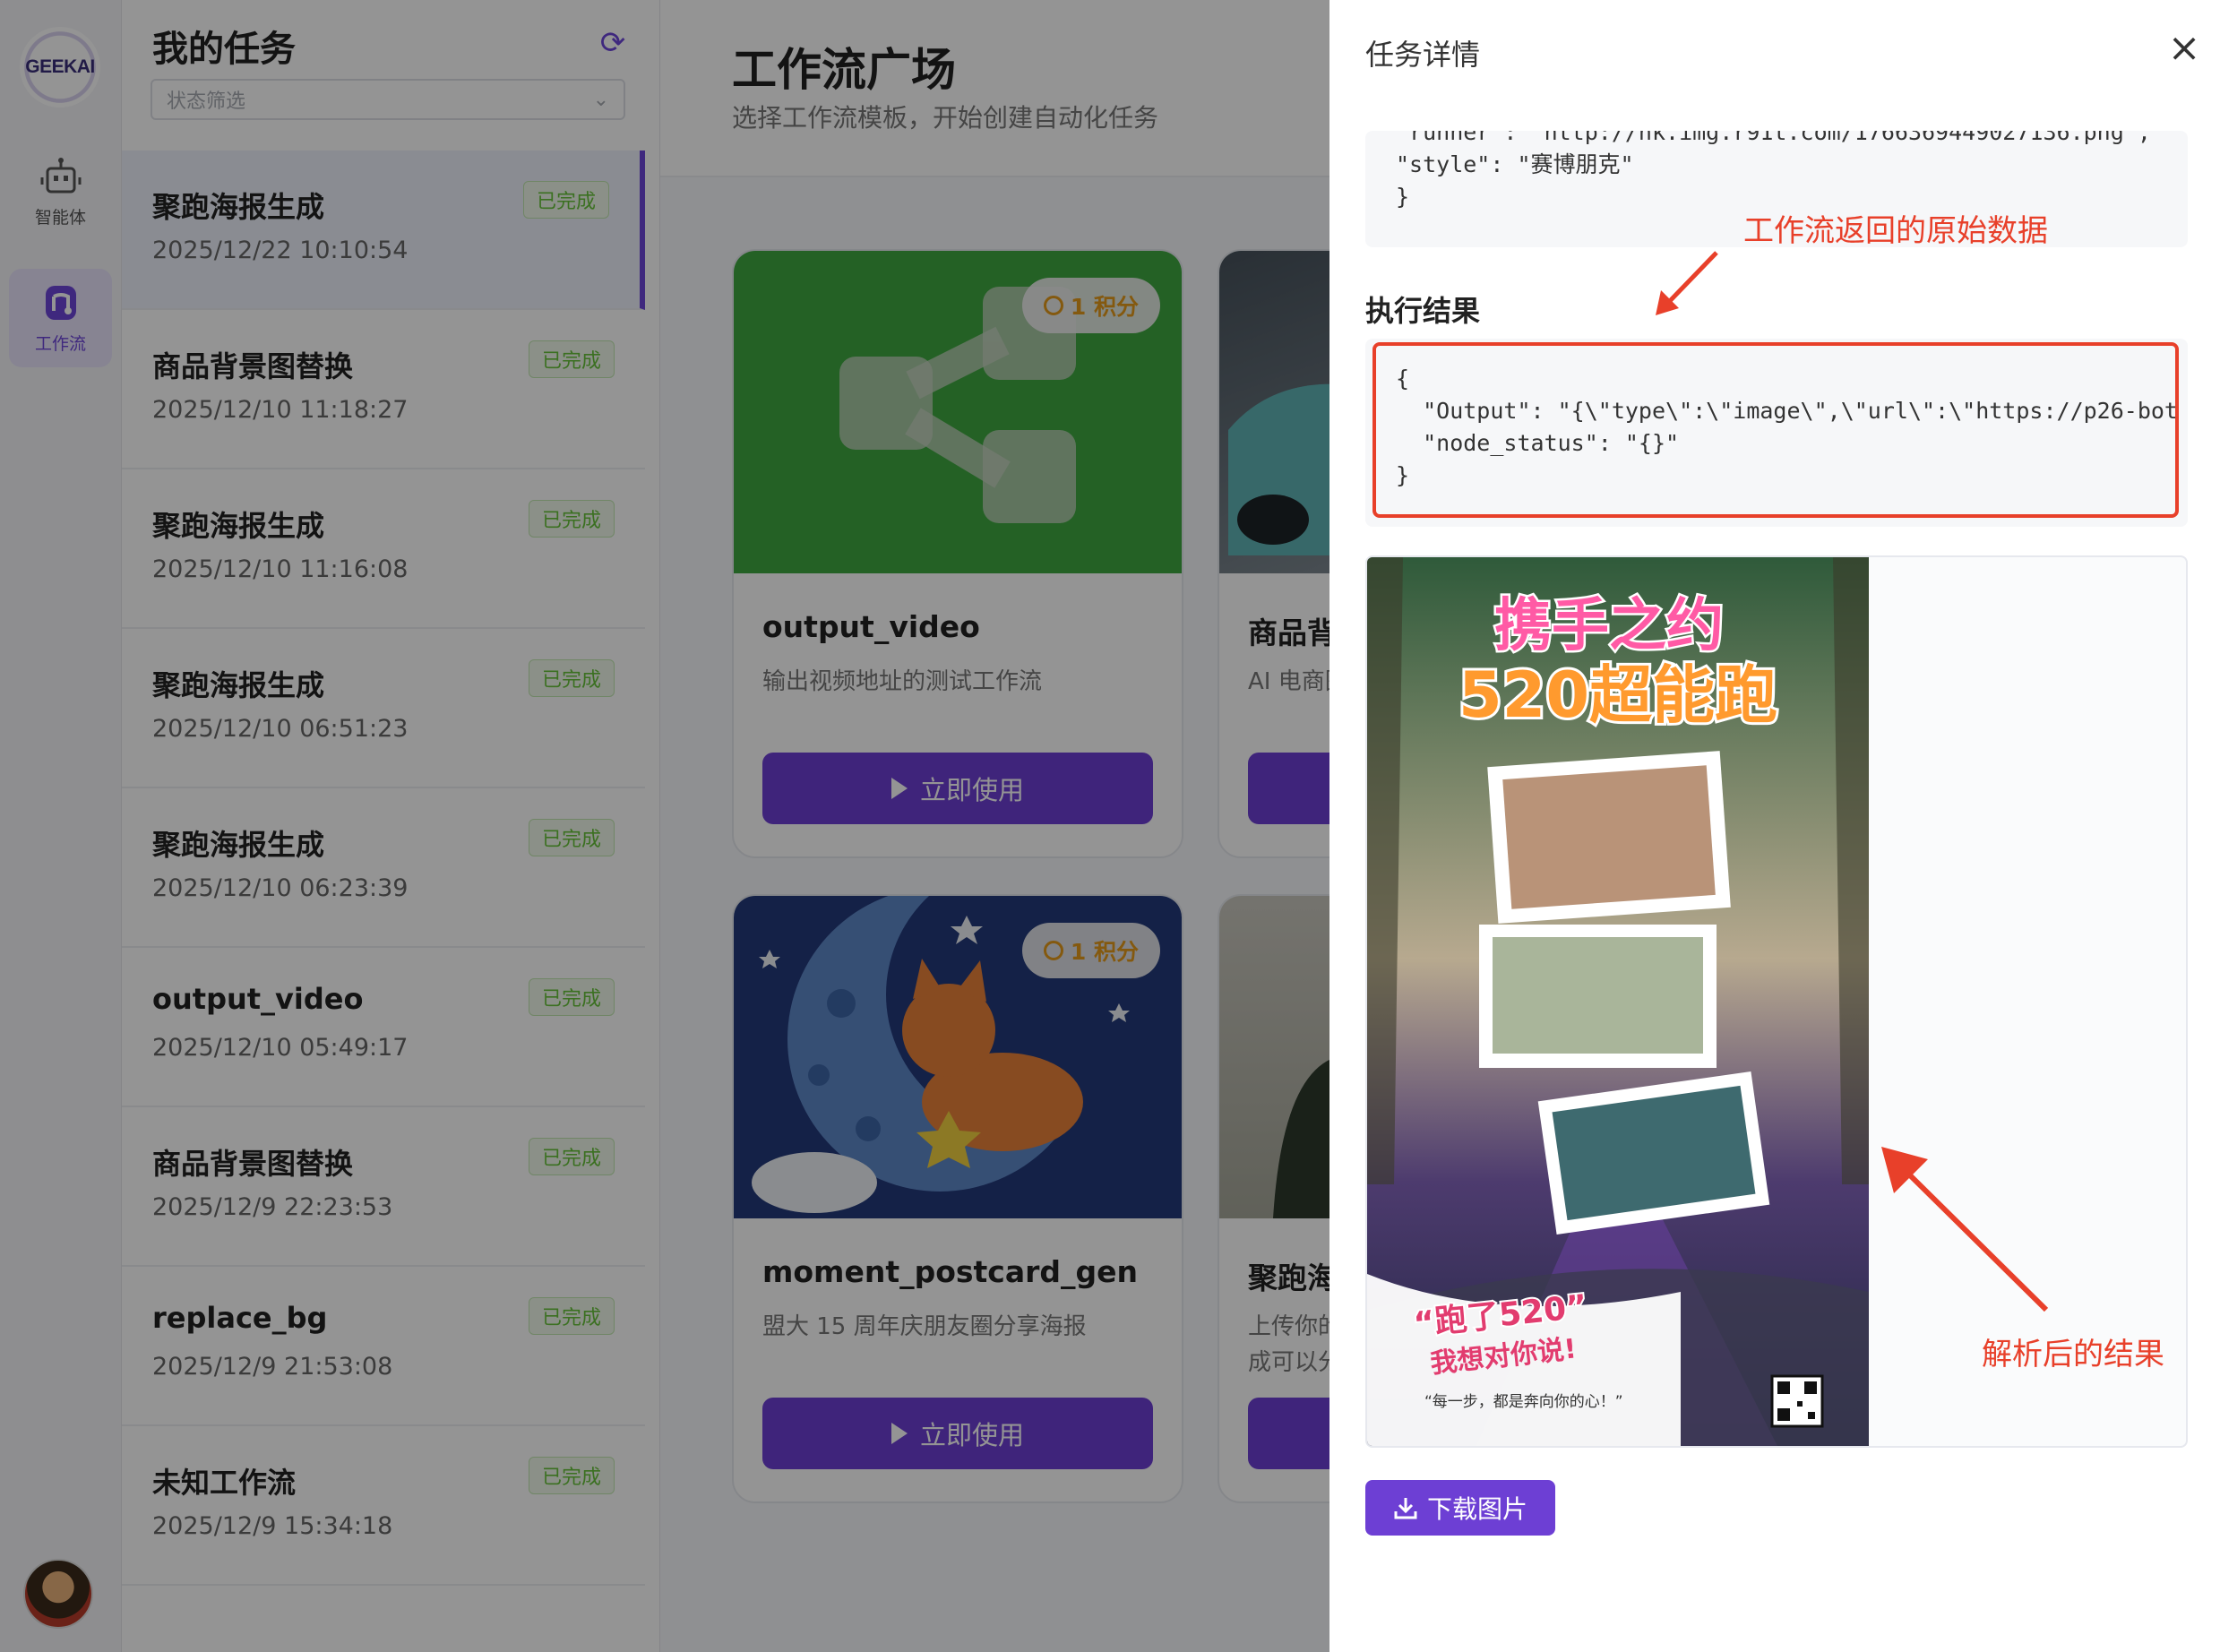 This screenshot has width=2220, height=1652. What do you see at coordinates (1617, 695) in the screenshot?
I see `poster-title-line2: 520超能跑` at bounding box center [1617, 695].